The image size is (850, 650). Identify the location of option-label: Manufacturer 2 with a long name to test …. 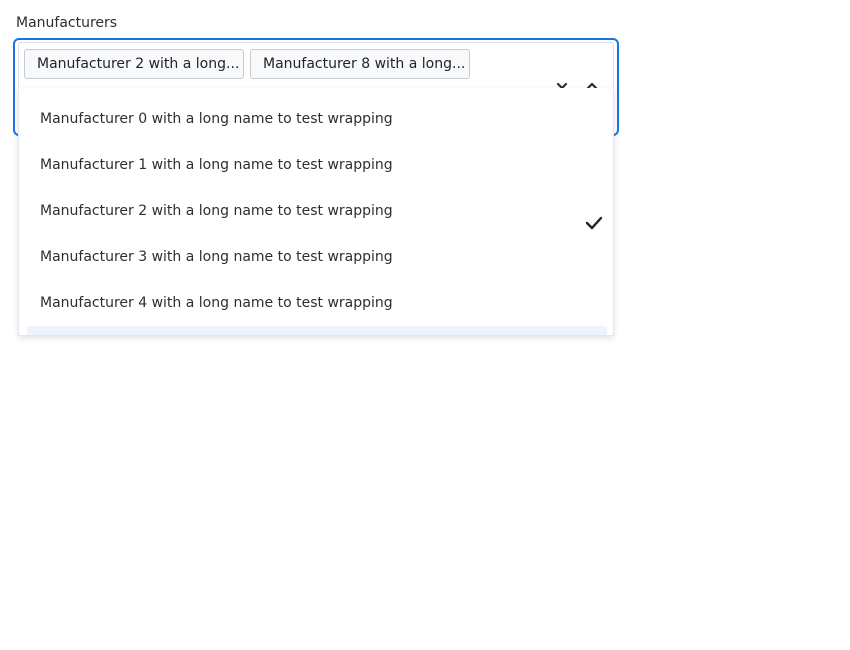
(216, 211).